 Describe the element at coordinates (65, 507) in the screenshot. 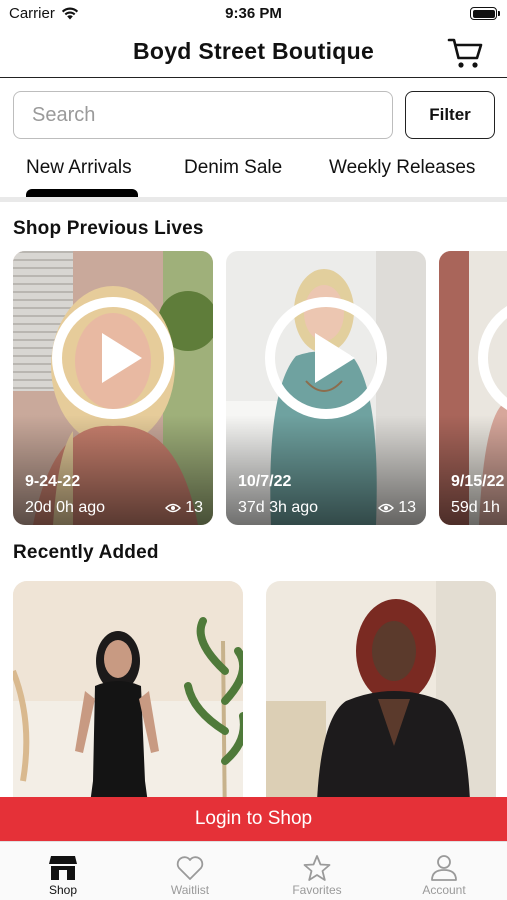

I see `live-time-ago: 20d 0h ago` at that location.